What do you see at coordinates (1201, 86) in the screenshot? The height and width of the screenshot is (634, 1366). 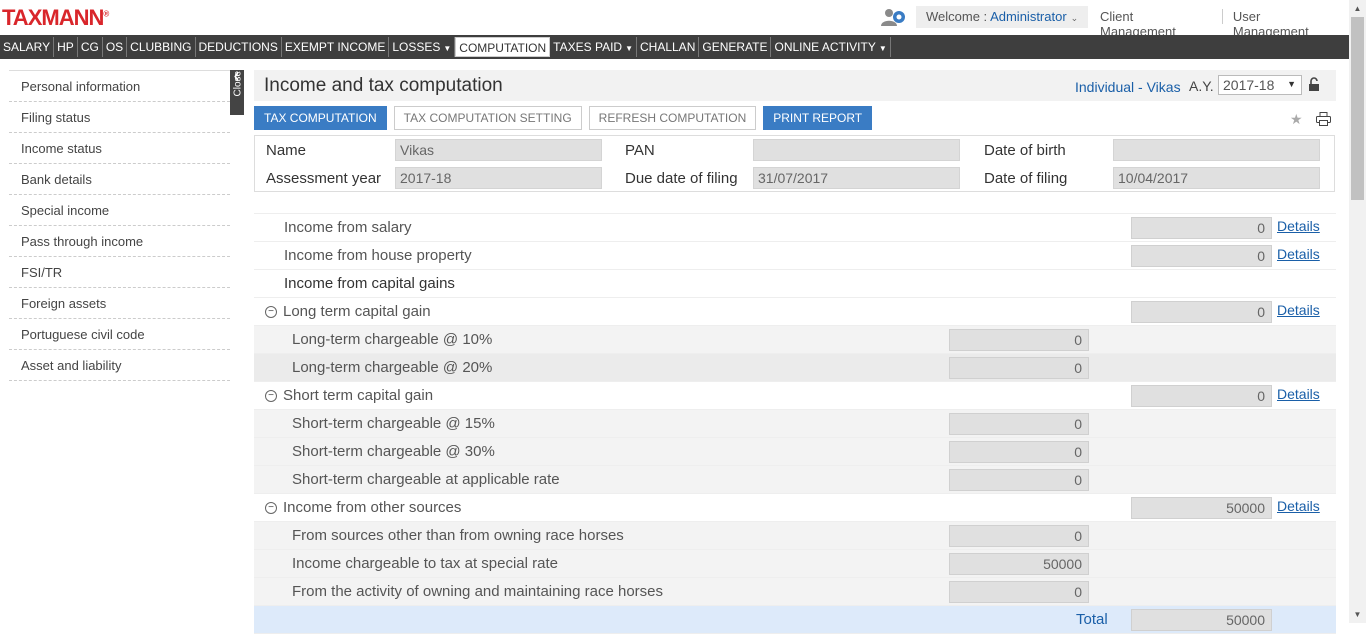 I see `ay-label: A.Y.` at bounding box center [1201, 86].